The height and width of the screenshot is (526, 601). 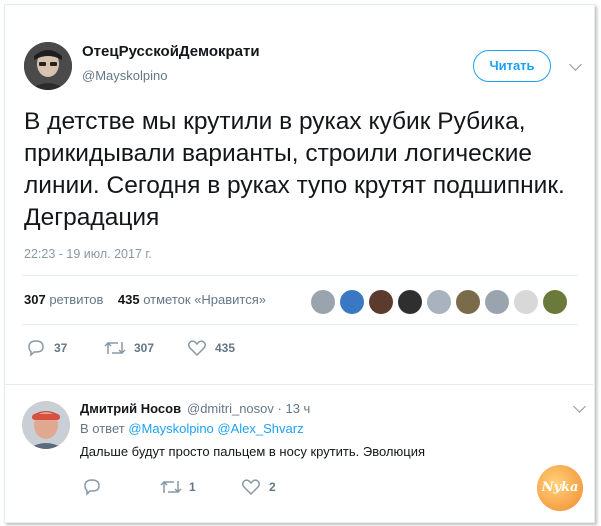 I want to click on reply-author-handle: @dmitri_nosov, so click(x=230, y=408).